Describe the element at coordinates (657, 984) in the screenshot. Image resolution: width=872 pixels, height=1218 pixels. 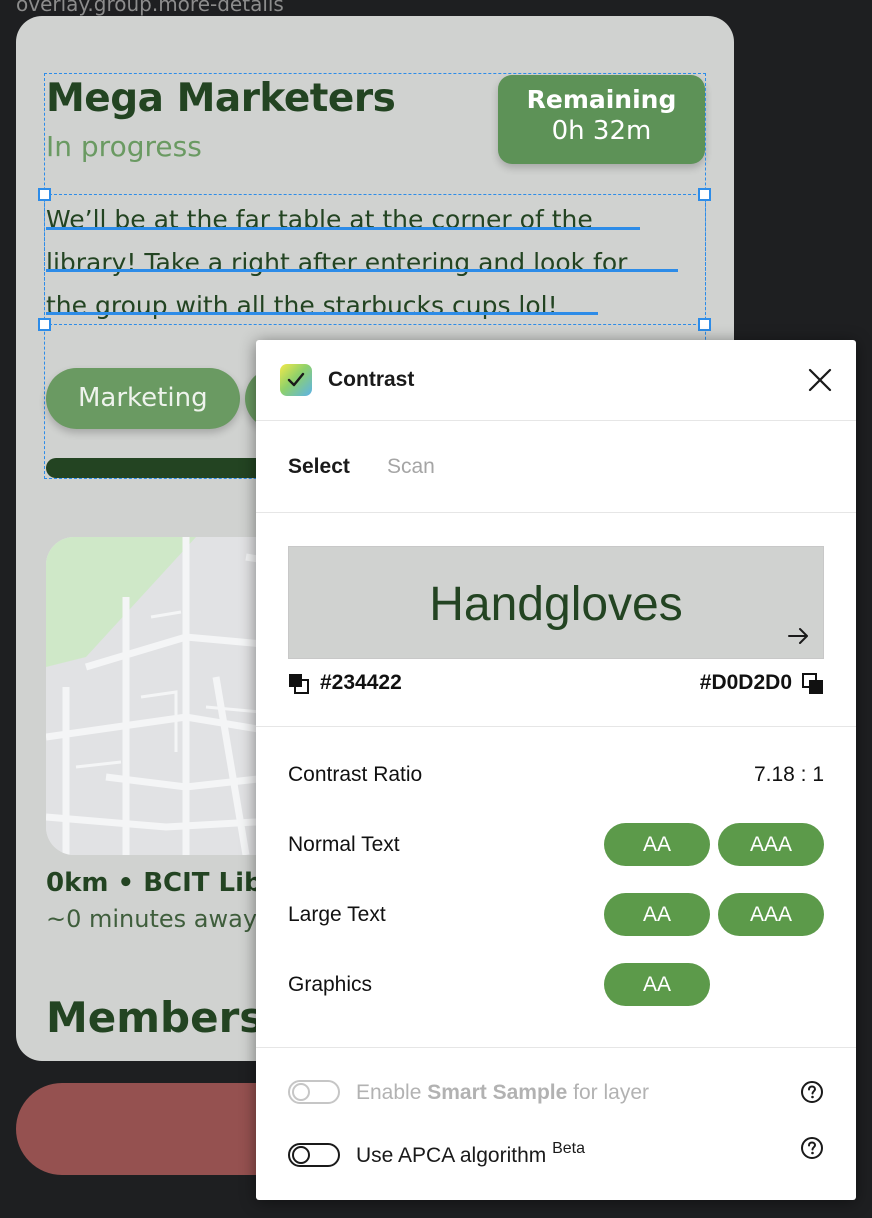
I see `graphics-aa-badge: AA` at that location.